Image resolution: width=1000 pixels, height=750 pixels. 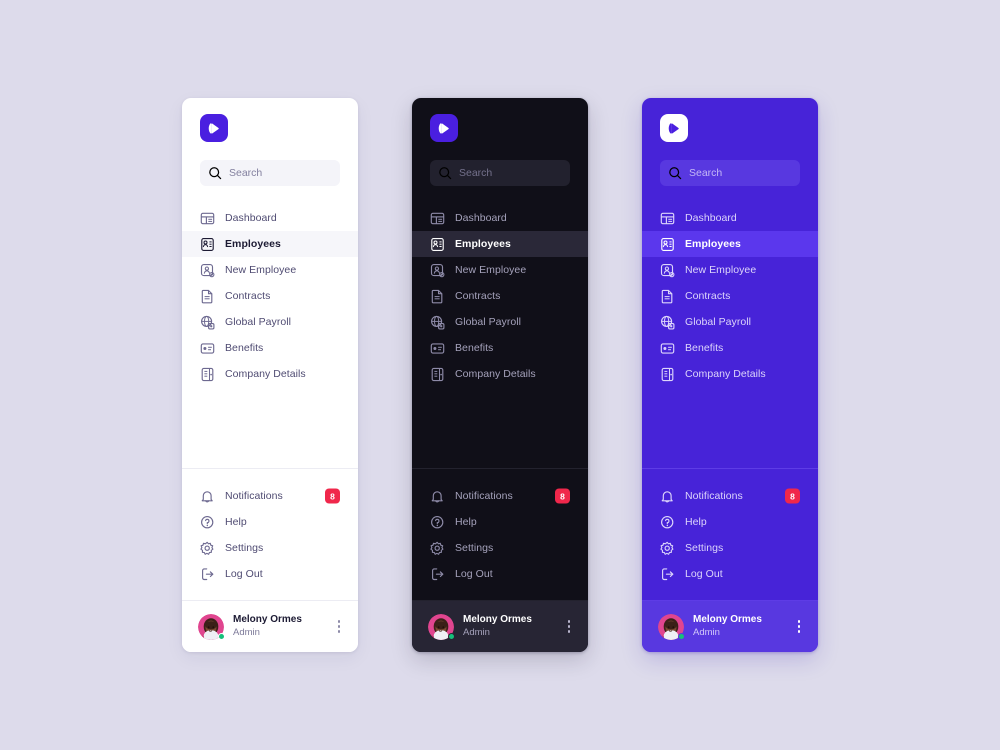 What do you see at coordinates (667, 548) in the screenshot?
I see `gear-icon` at bounding box center [667, 548].